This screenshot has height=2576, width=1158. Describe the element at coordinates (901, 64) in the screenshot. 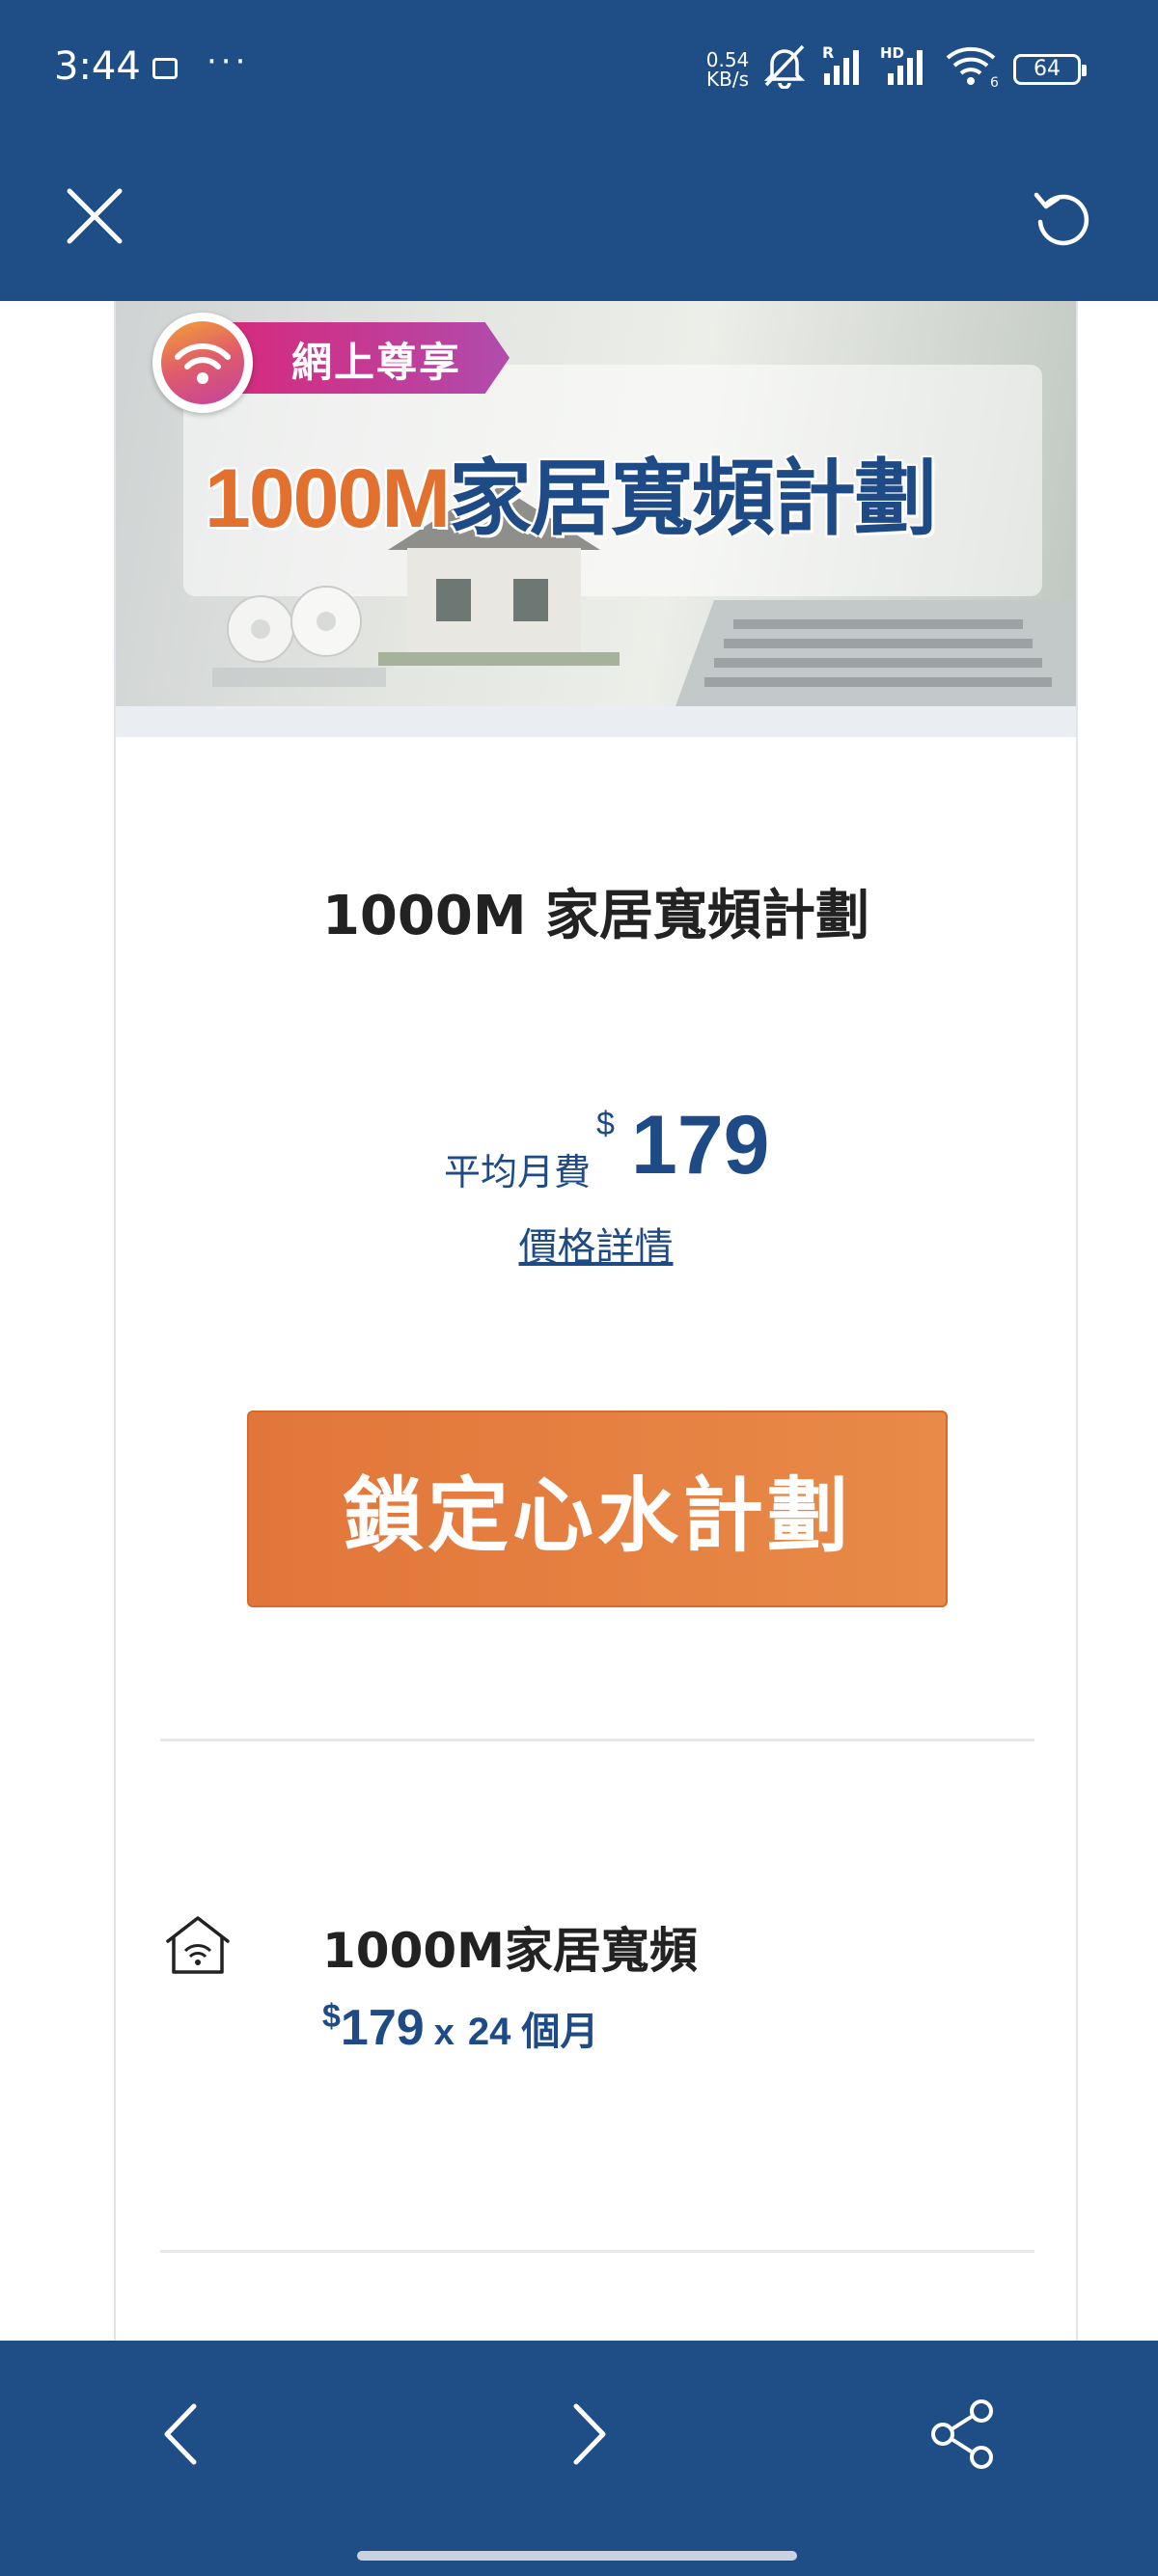

I see `signal-hd-icon: HD` at that location.